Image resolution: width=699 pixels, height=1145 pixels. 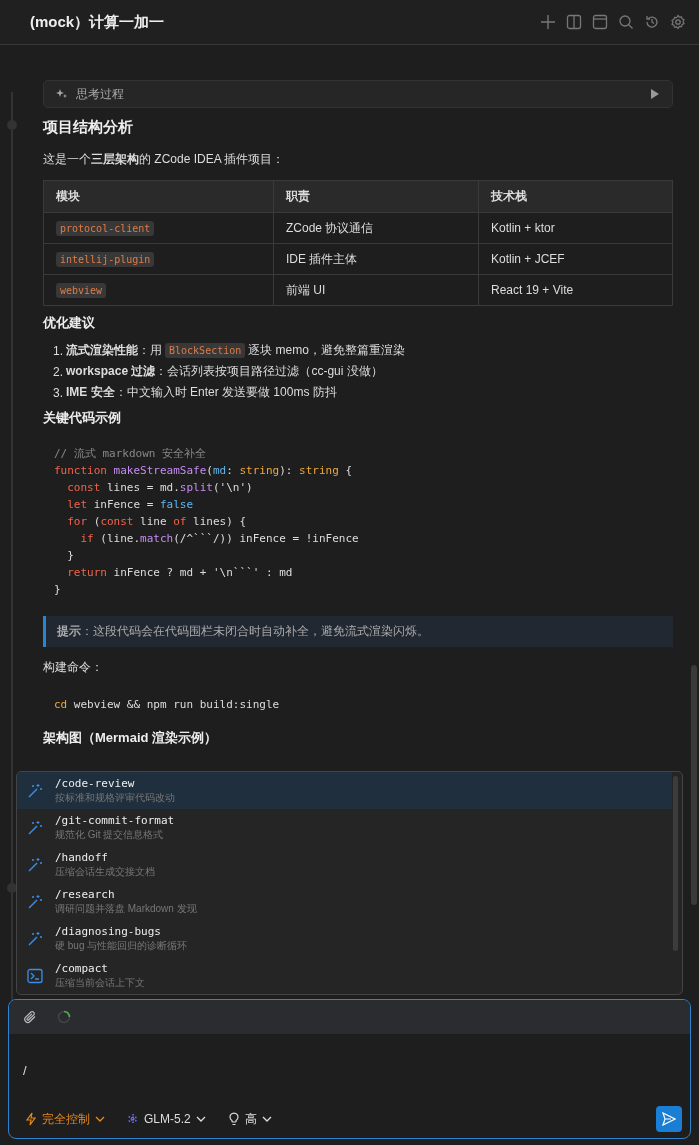 I want to click on lightning-icon, so click(x=31, y=1119).